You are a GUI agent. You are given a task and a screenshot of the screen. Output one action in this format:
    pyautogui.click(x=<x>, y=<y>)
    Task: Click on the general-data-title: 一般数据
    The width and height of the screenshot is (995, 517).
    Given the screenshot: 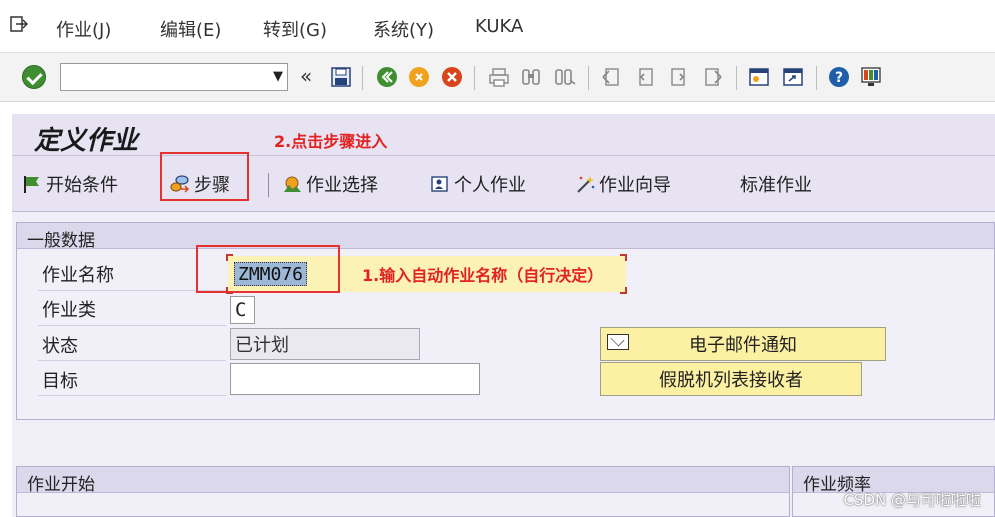 What is the action you would take?
    pyautogui.click(x=61, y=241)
    